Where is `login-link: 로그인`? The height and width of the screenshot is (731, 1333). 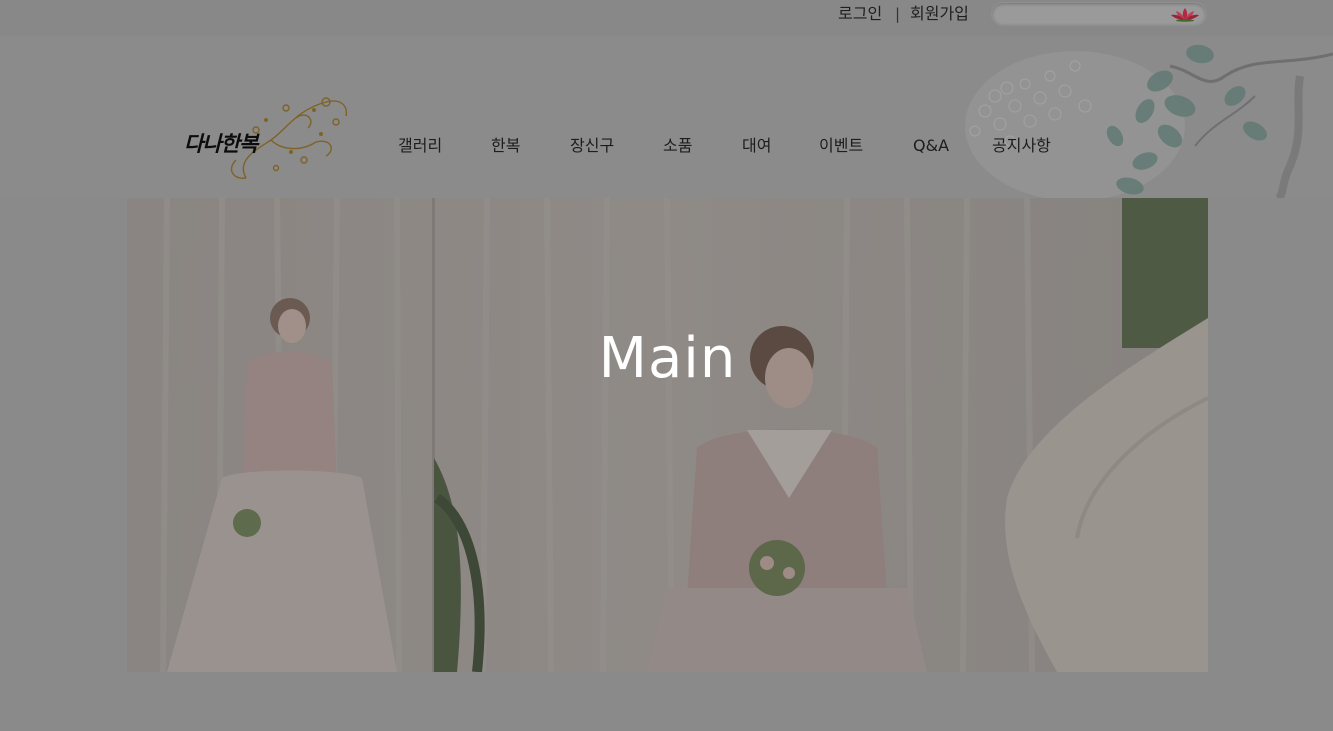
login-link: 로그인 is located at coordinates (860, 14).